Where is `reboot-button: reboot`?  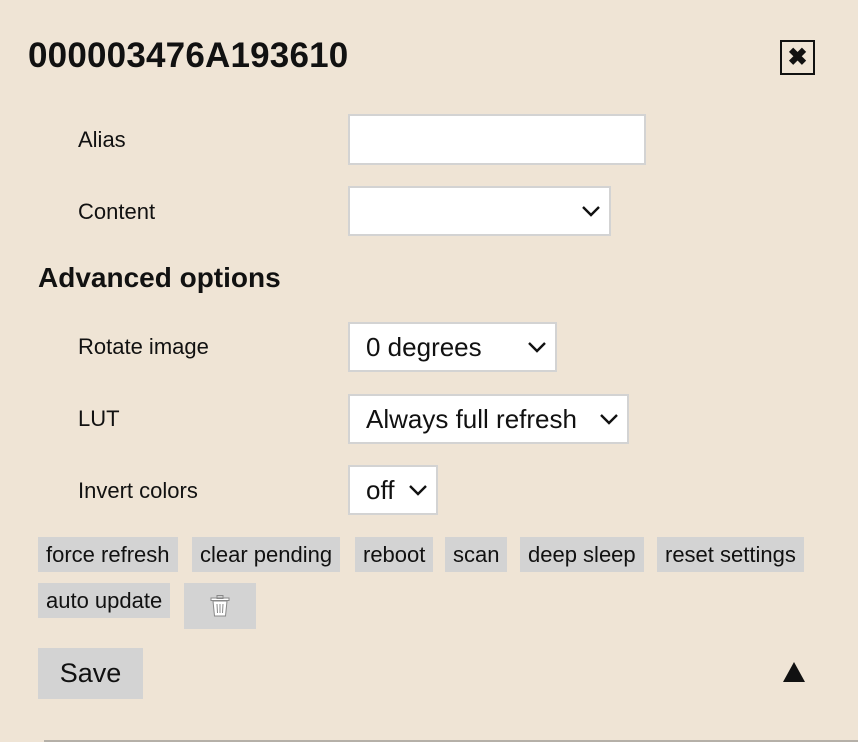 reboot-button: reboot is located at coordinates (394, 554).